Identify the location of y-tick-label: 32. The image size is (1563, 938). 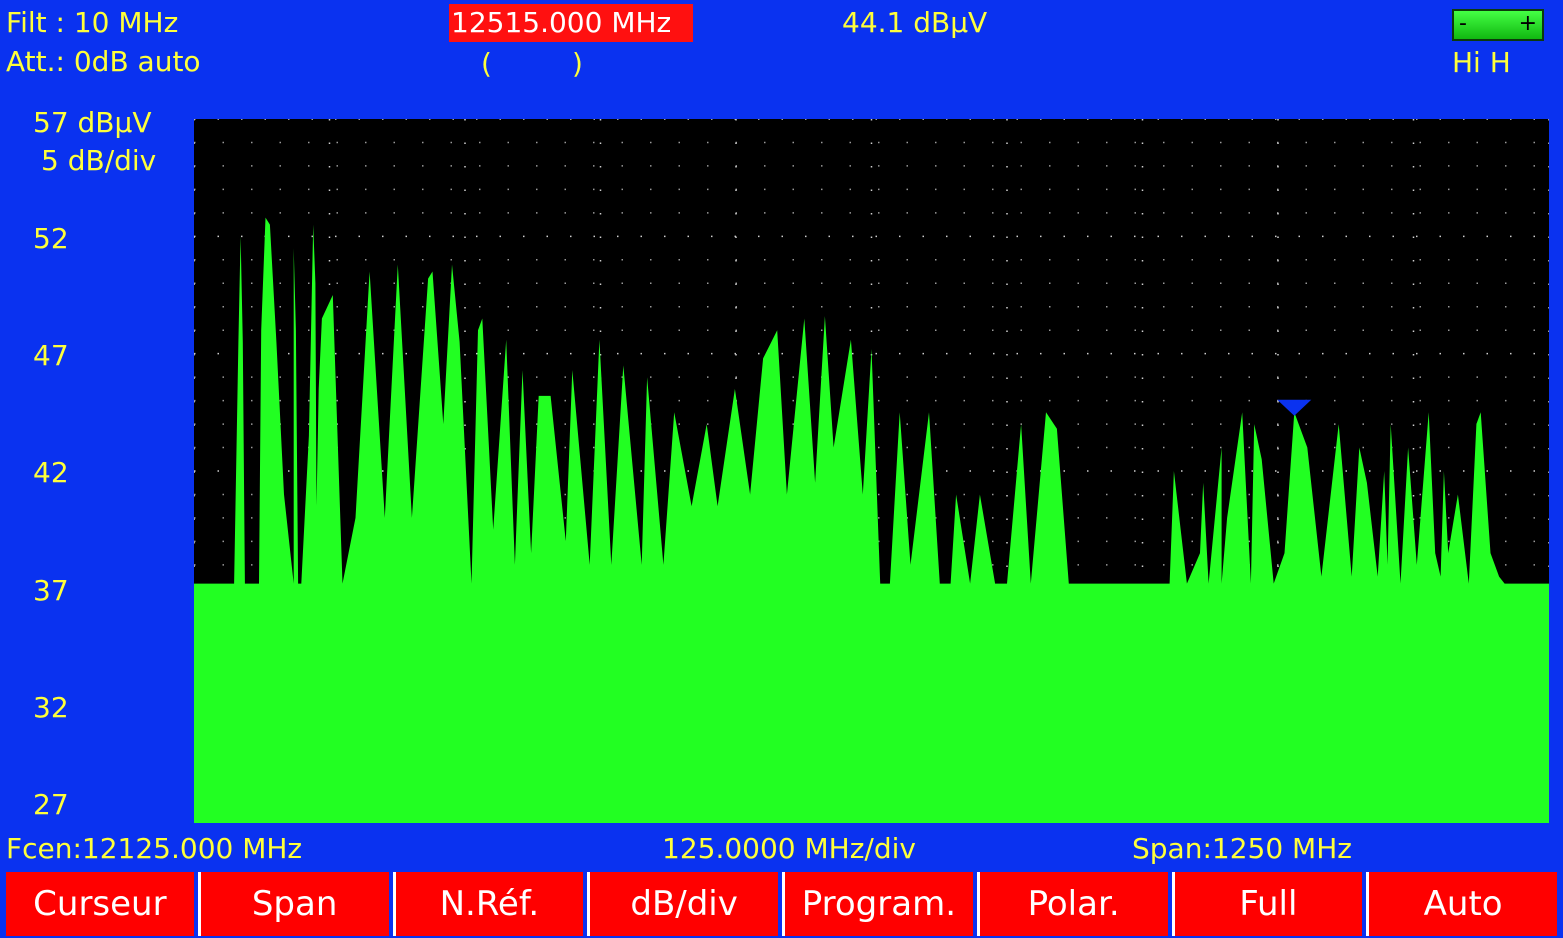
(51, 707).